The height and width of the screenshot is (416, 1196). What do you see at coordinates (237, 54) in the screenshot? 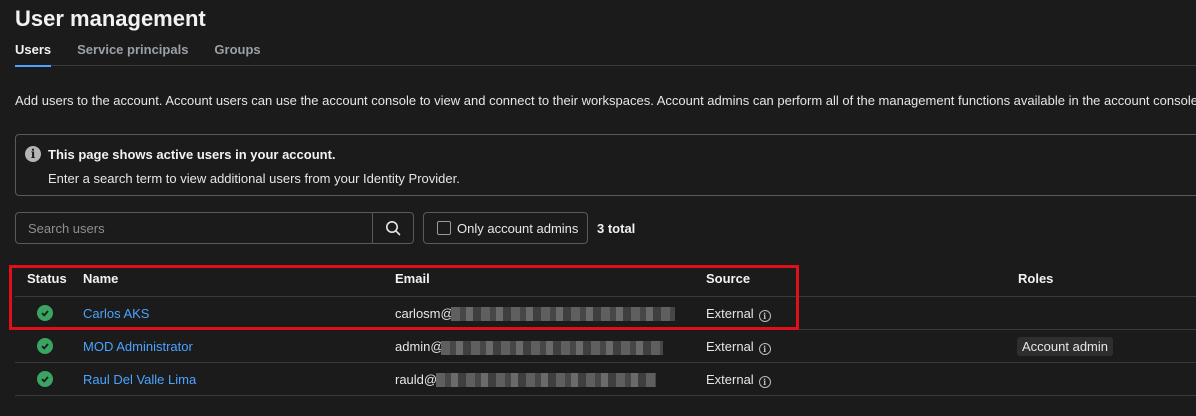
I see `tab-groups: Groups` at bounding box center [237, 54].